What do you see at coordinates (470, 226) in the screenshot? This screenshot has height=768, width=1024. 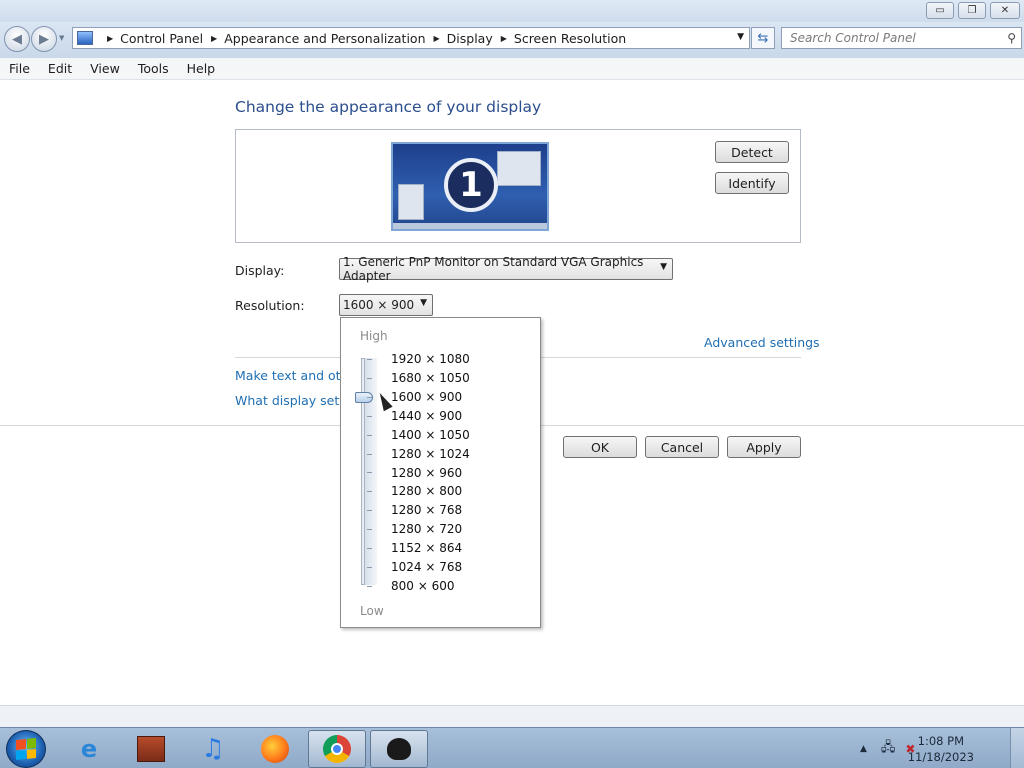 I see `mini-taskbar-graphic` at bounding box center [470, 226].